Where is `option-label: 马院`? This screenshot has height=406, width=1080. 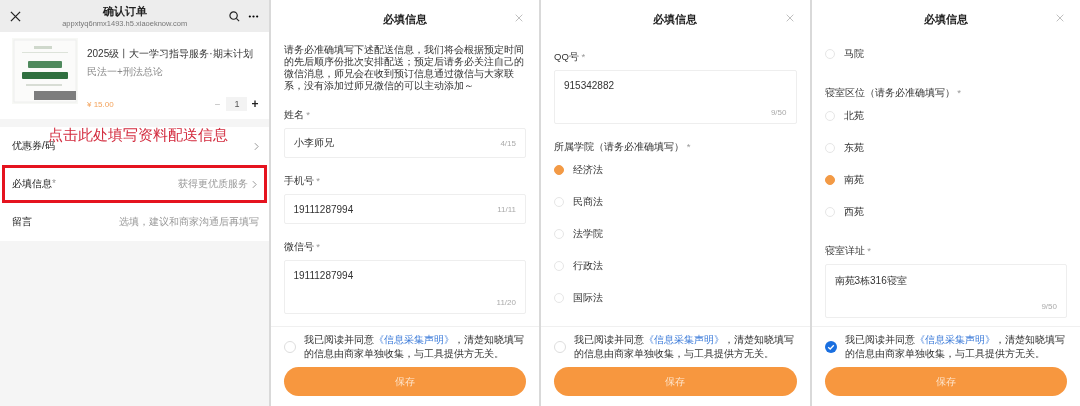 option-label: 马院 is located at coordinates (853, 54).